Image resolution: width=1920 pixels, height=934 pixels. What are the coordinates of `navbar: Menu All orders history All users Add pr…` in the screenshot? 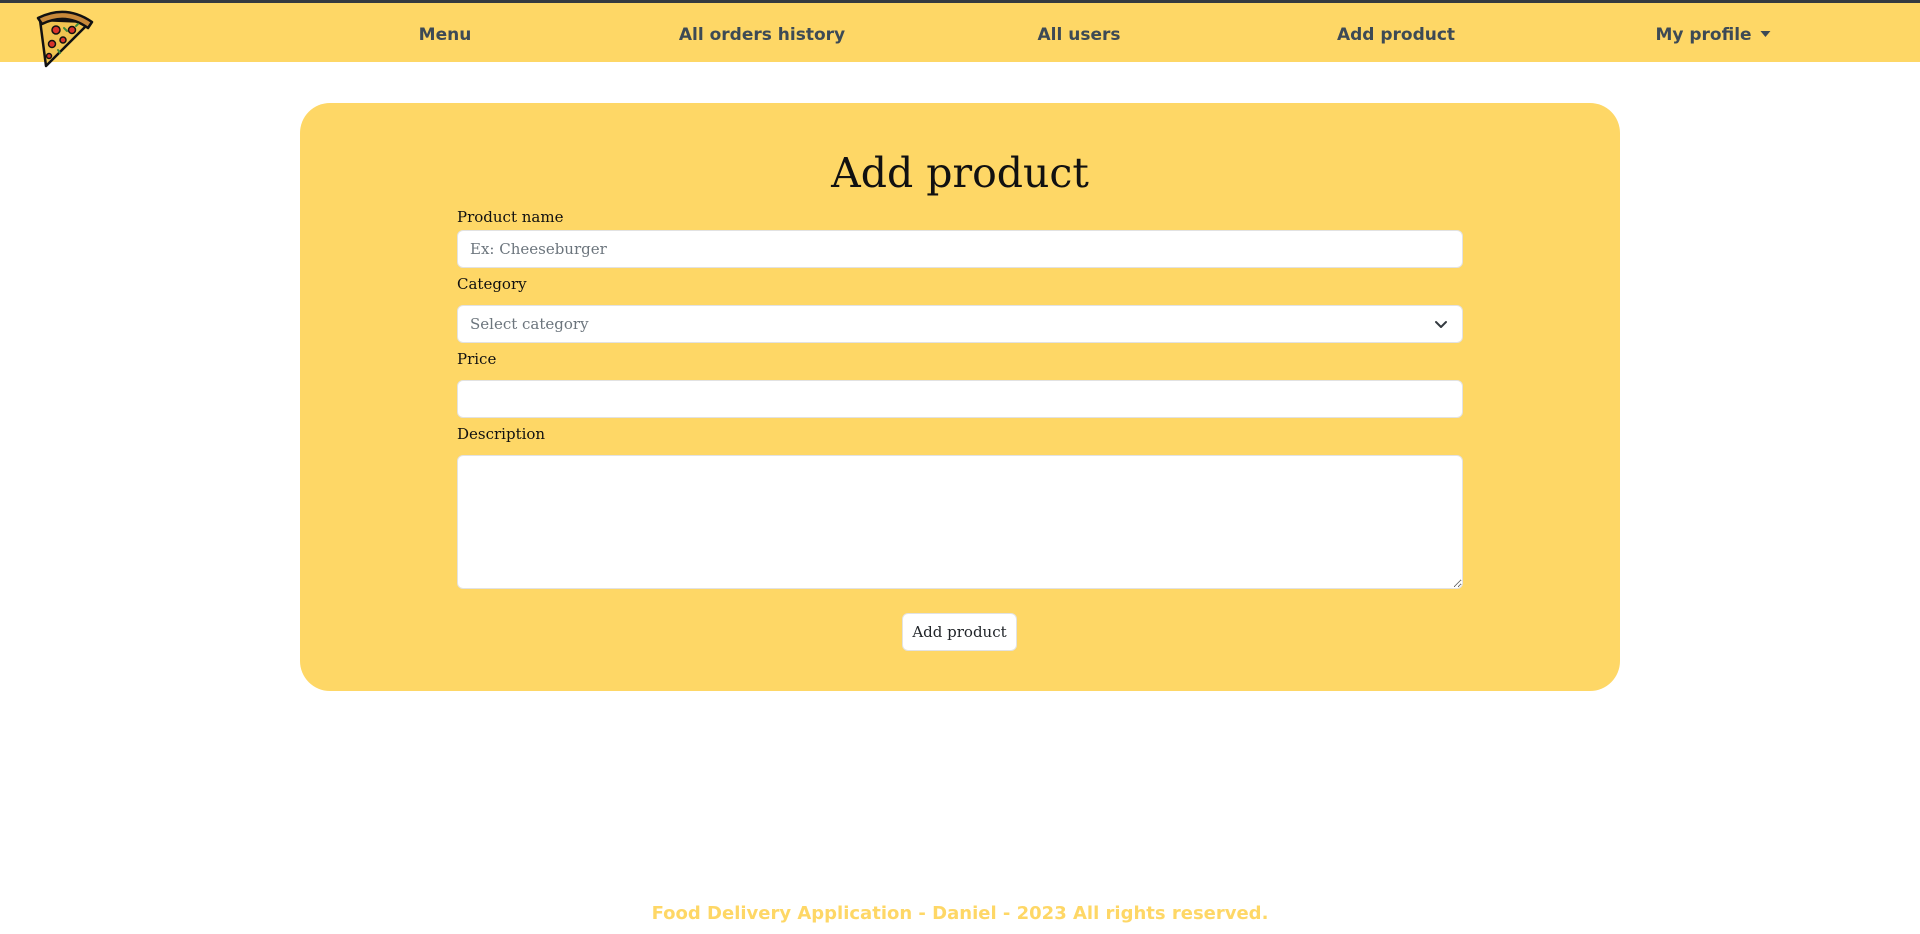 It's located at (960, 35).